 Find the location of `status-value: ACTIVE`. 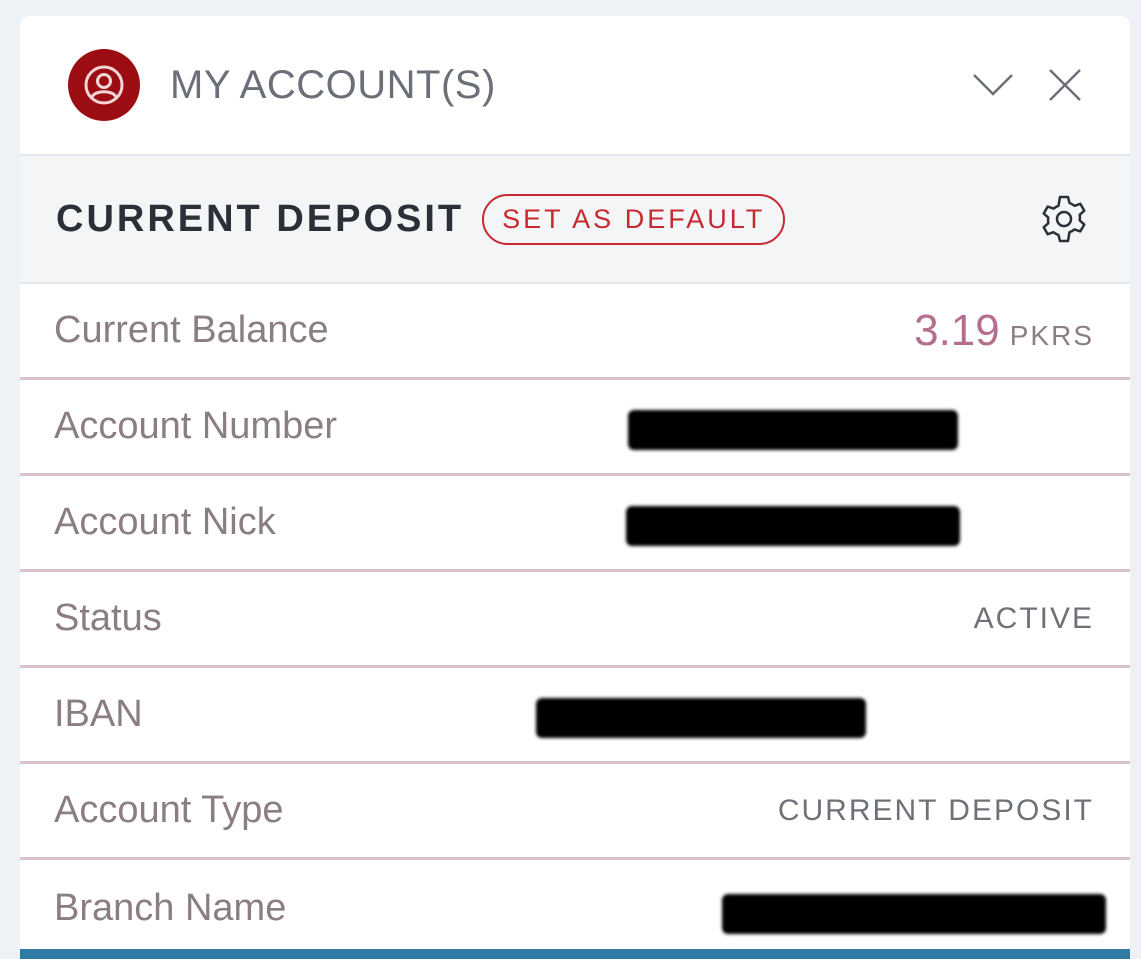

status-value: ACTIVE is located at coordinates (1033, 618).